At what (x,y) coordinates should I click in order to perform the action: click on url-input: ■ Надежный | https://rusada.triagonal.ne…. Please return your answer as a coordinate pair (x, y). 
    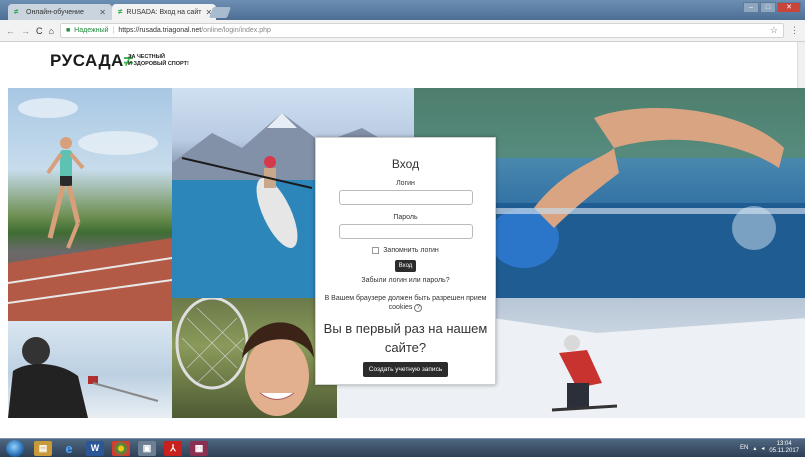
    Looking at the image, I should click on (421, 30).